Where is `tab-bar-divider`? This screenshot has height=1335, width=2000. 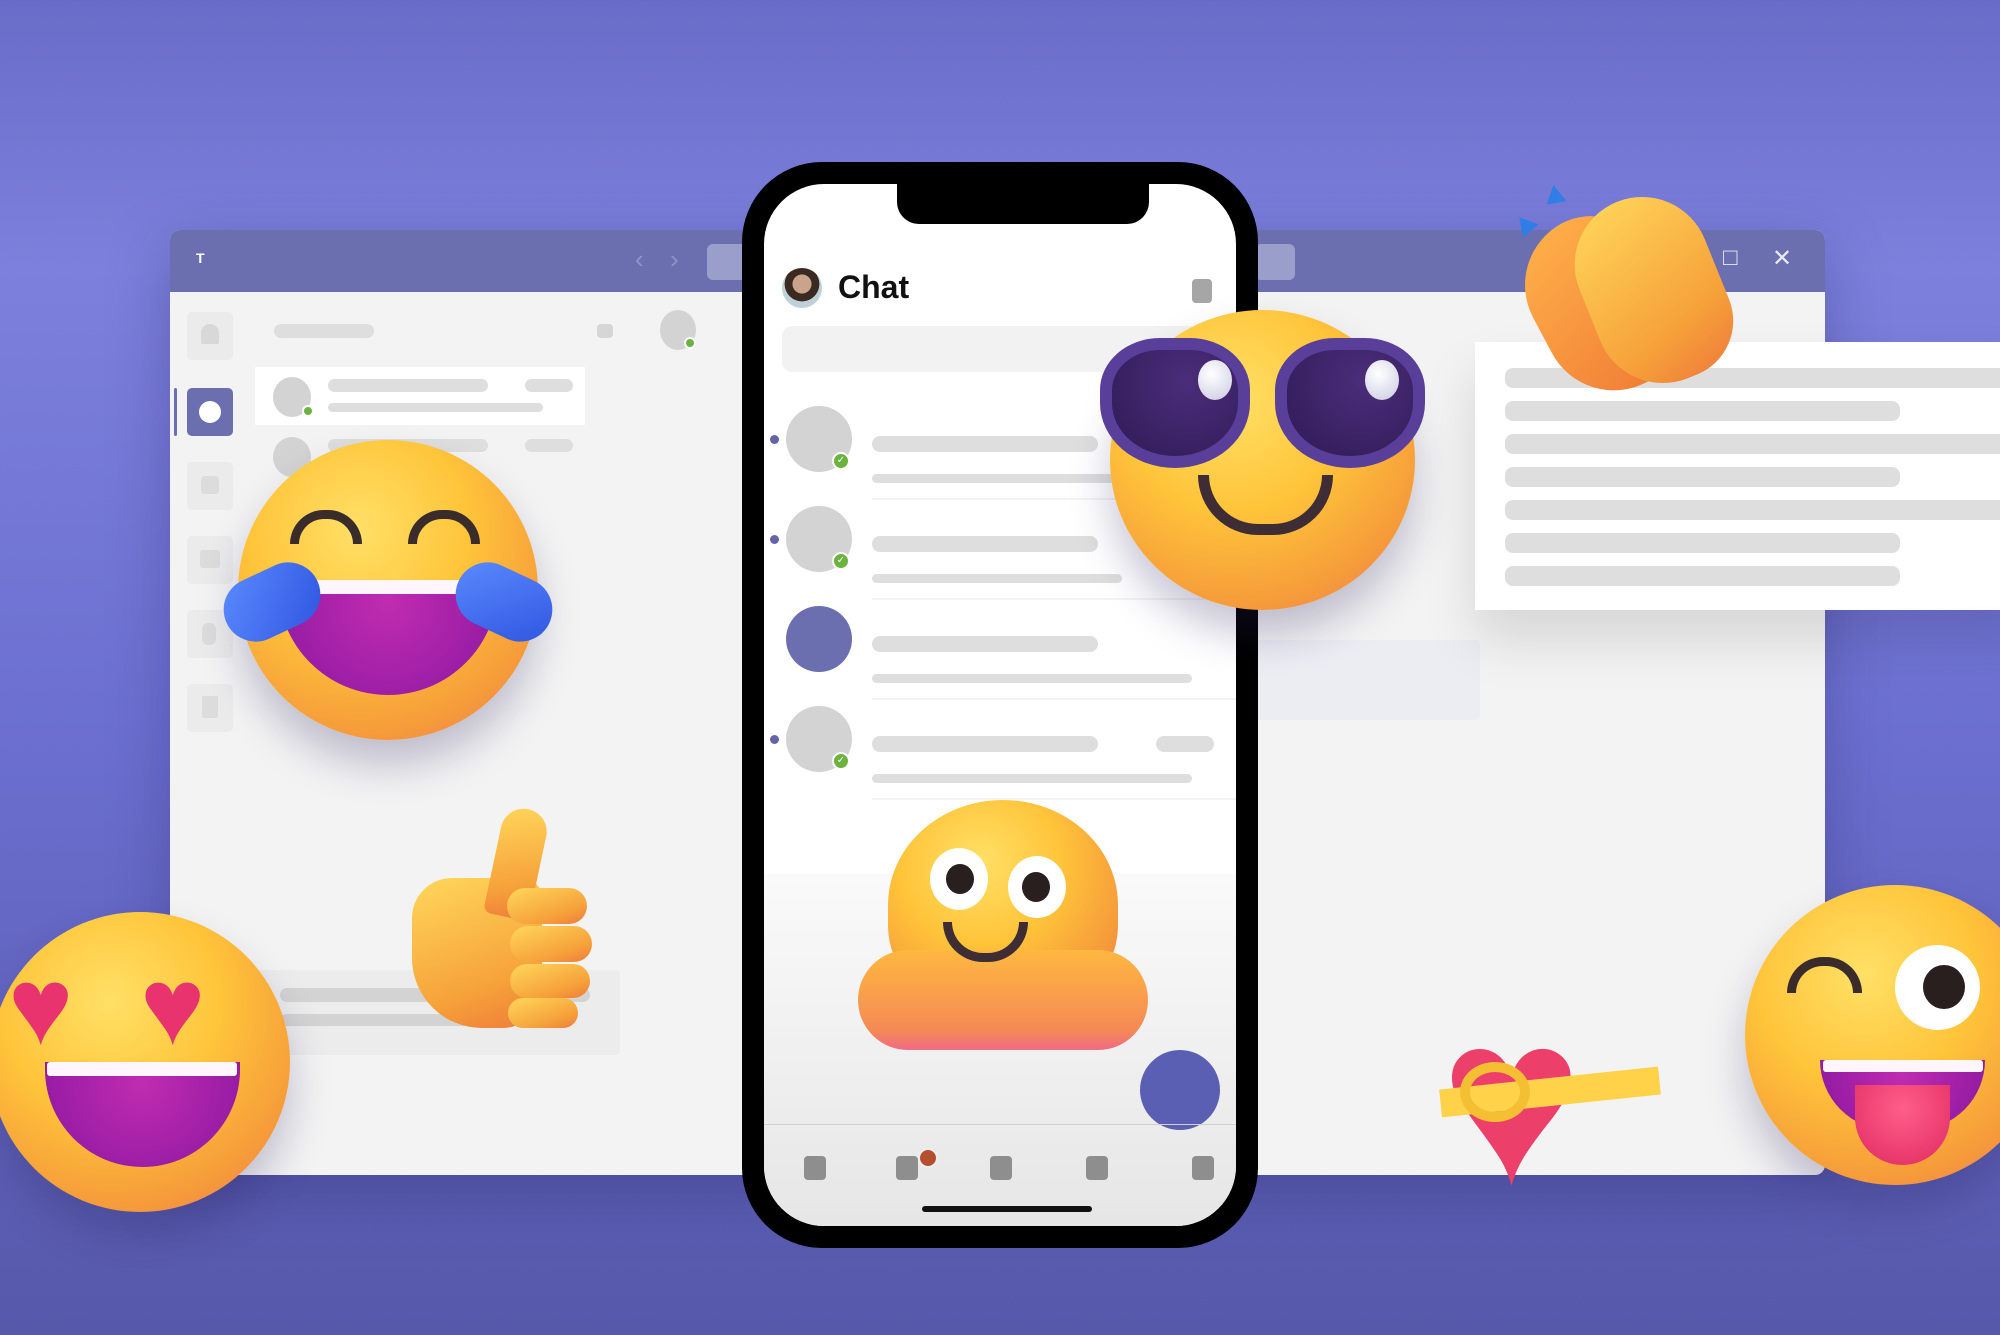
tab-bar-divider is located at coordinates (1000, 1124).